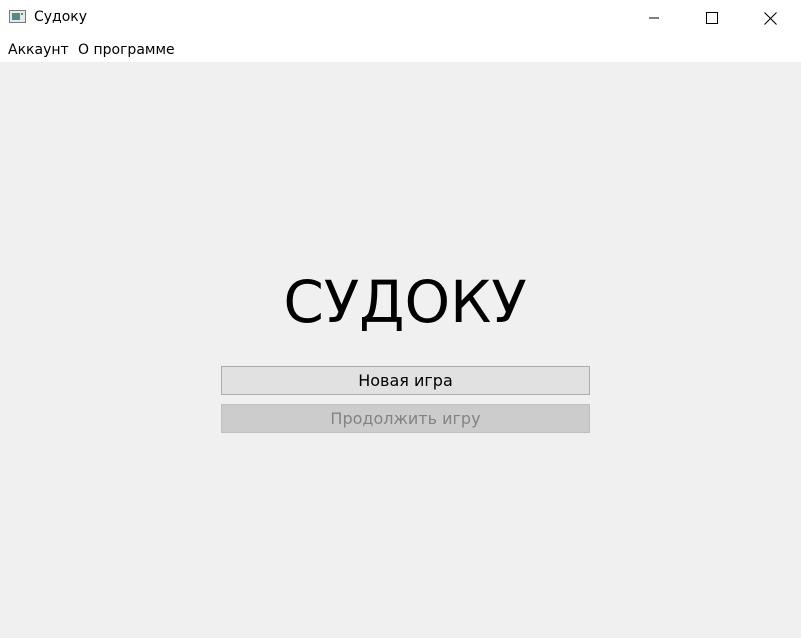 This screenshot has width=801, height=638. I want to click on window-title: Судоку, so click(61, 17).